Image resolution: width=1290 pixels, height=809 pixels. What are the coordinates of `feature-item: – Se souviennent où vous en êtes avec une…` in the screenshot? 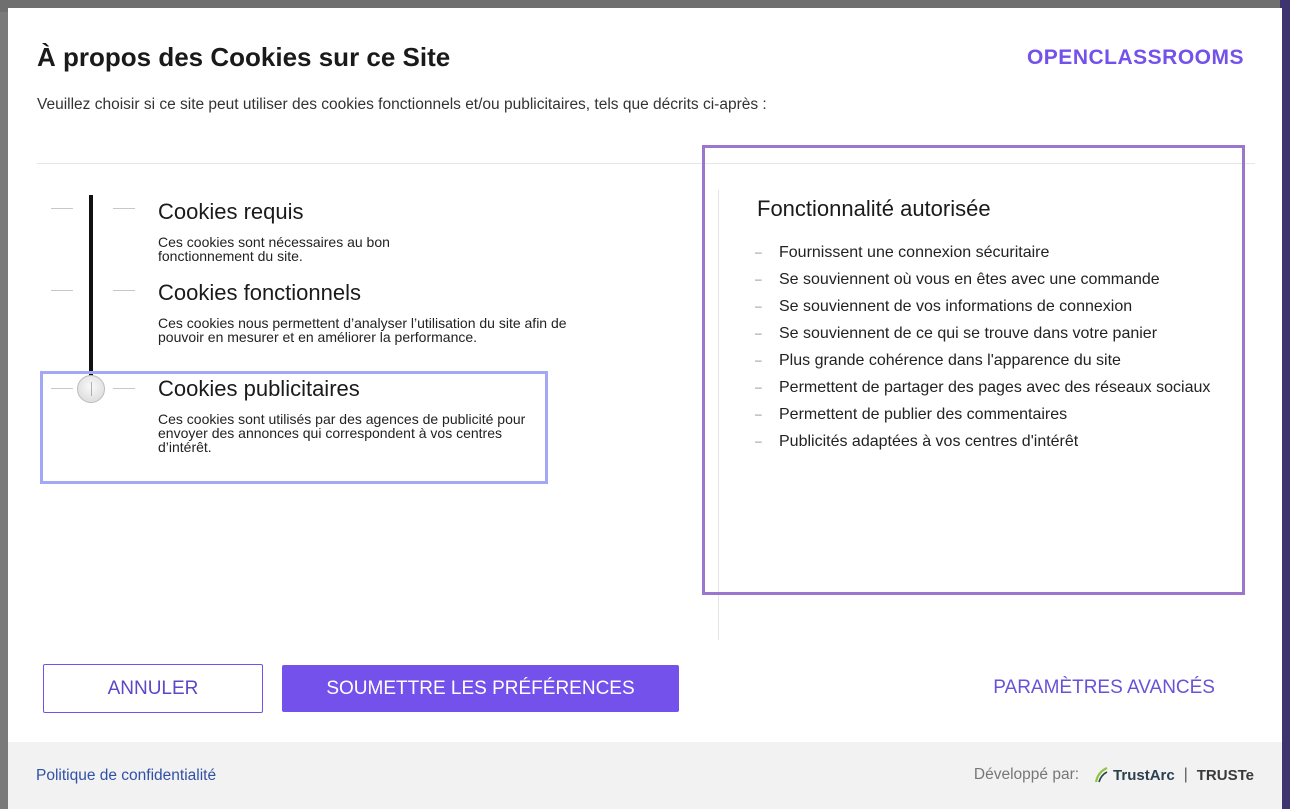 It's located at (995, 279).